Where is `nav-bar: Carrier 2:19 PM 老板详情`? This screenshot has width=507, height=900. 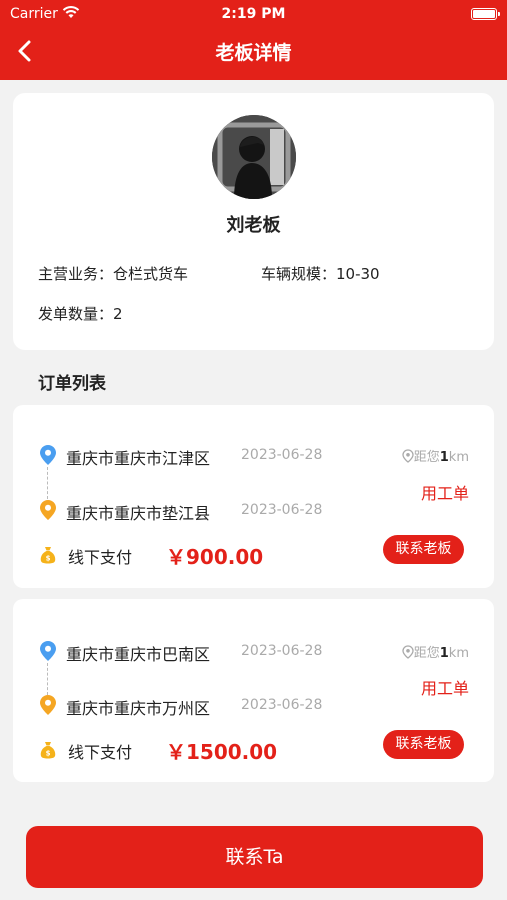 nav-bar: Carrier 2:19 PM 老板详情 is located at coordinates (253, 40).